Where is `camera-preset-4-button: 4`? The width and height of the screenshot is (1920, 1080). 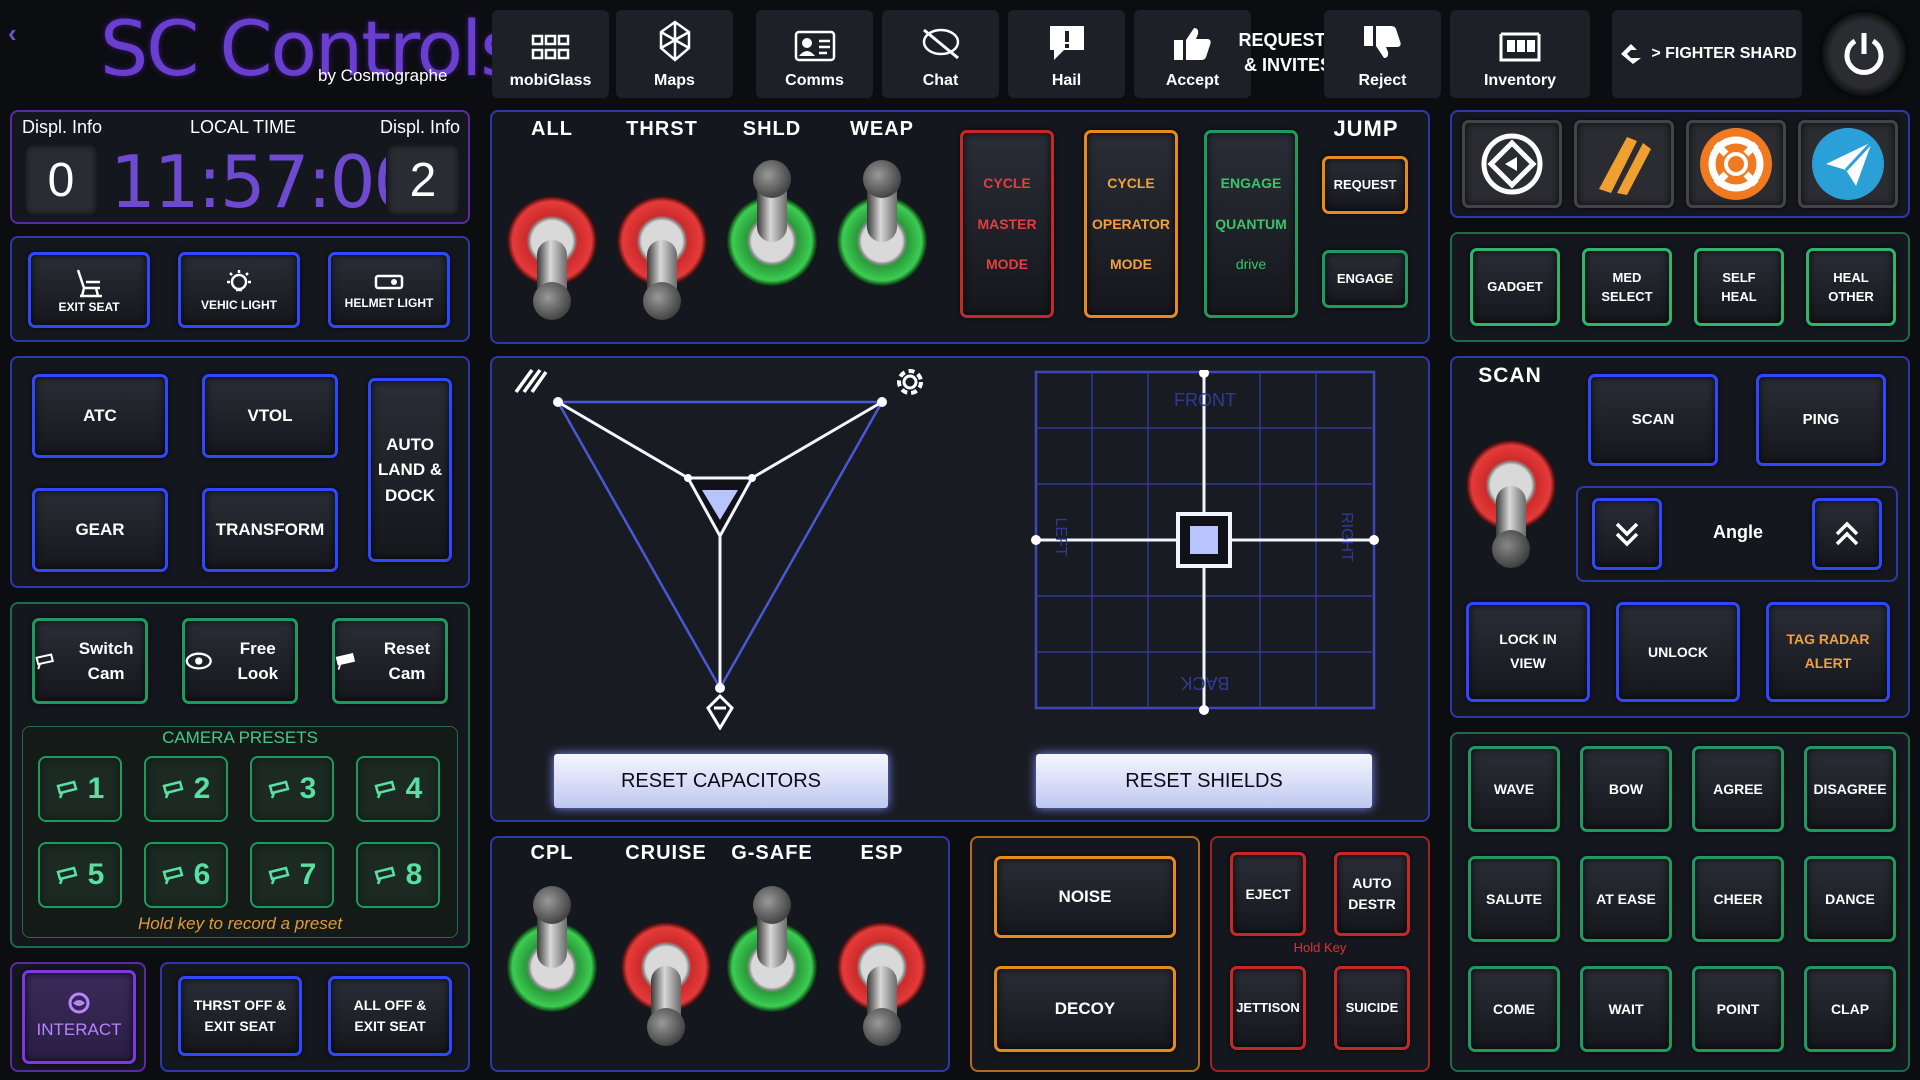
camera-preset-4-button: 4 is located at coordinates (398, 789).